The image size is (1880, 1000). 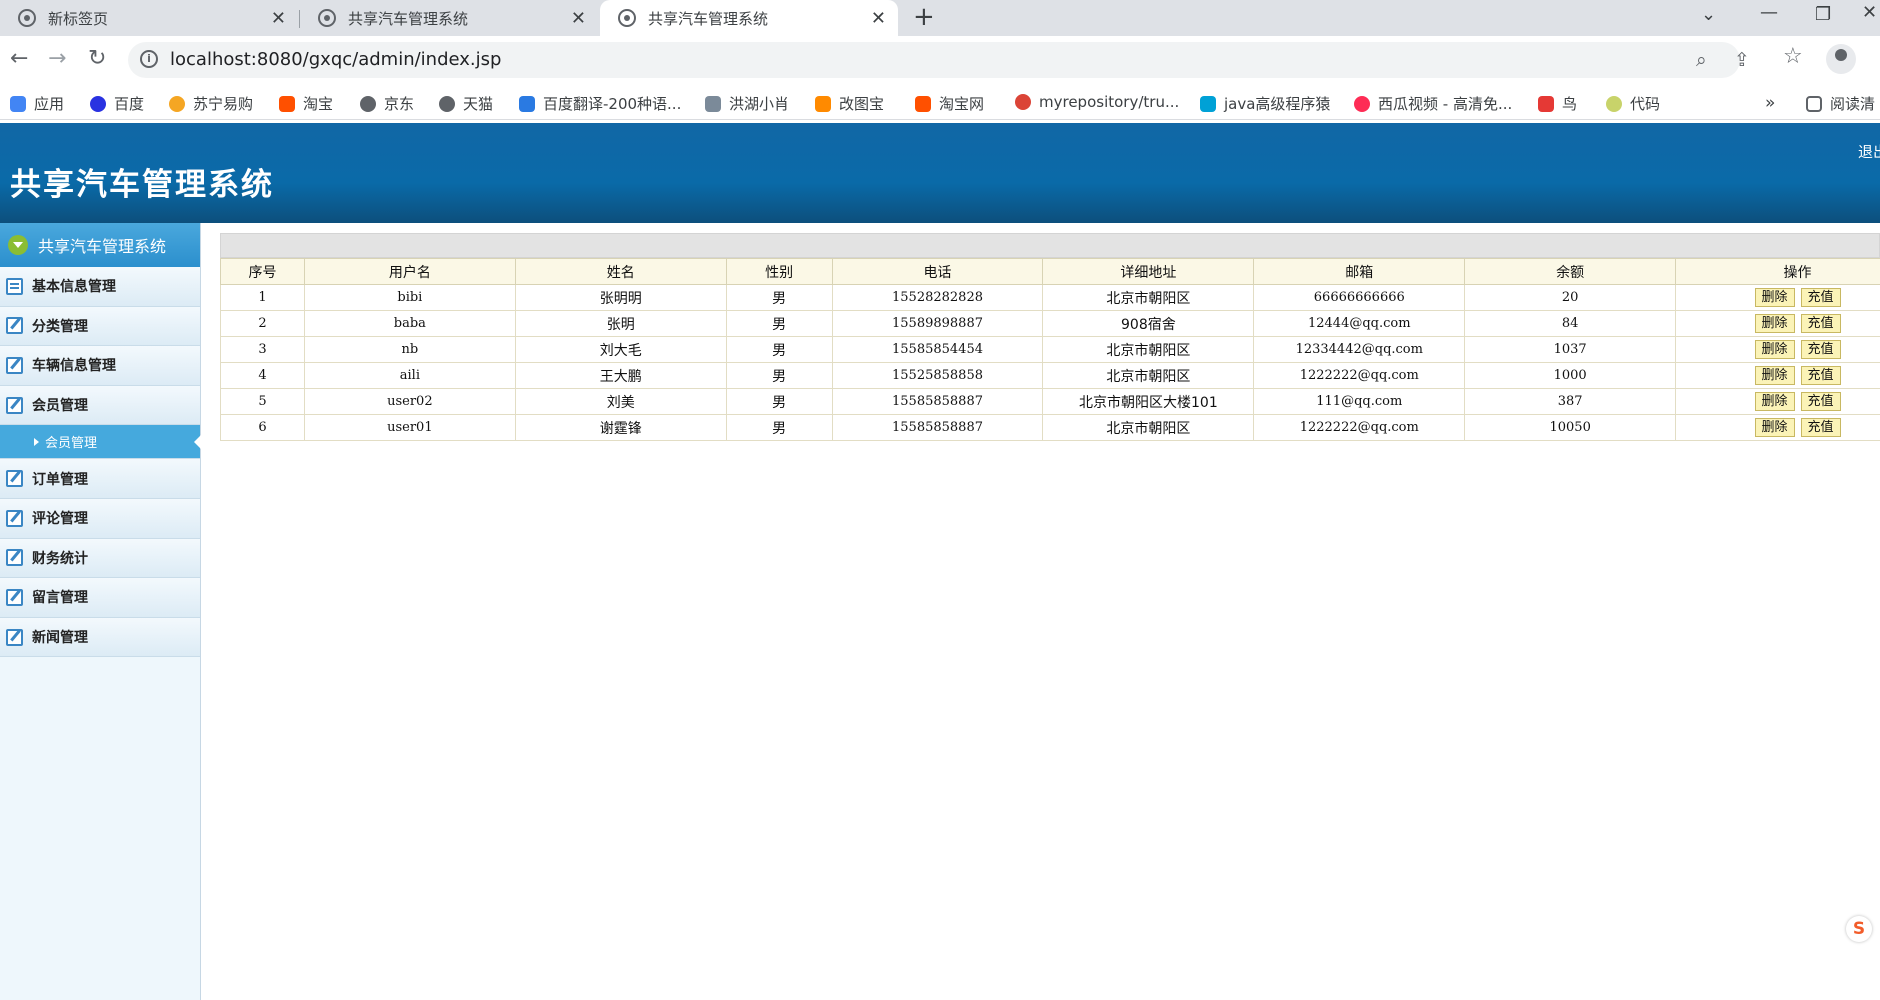 I want to click on table-cell: baba, so click(x=409, y=323).